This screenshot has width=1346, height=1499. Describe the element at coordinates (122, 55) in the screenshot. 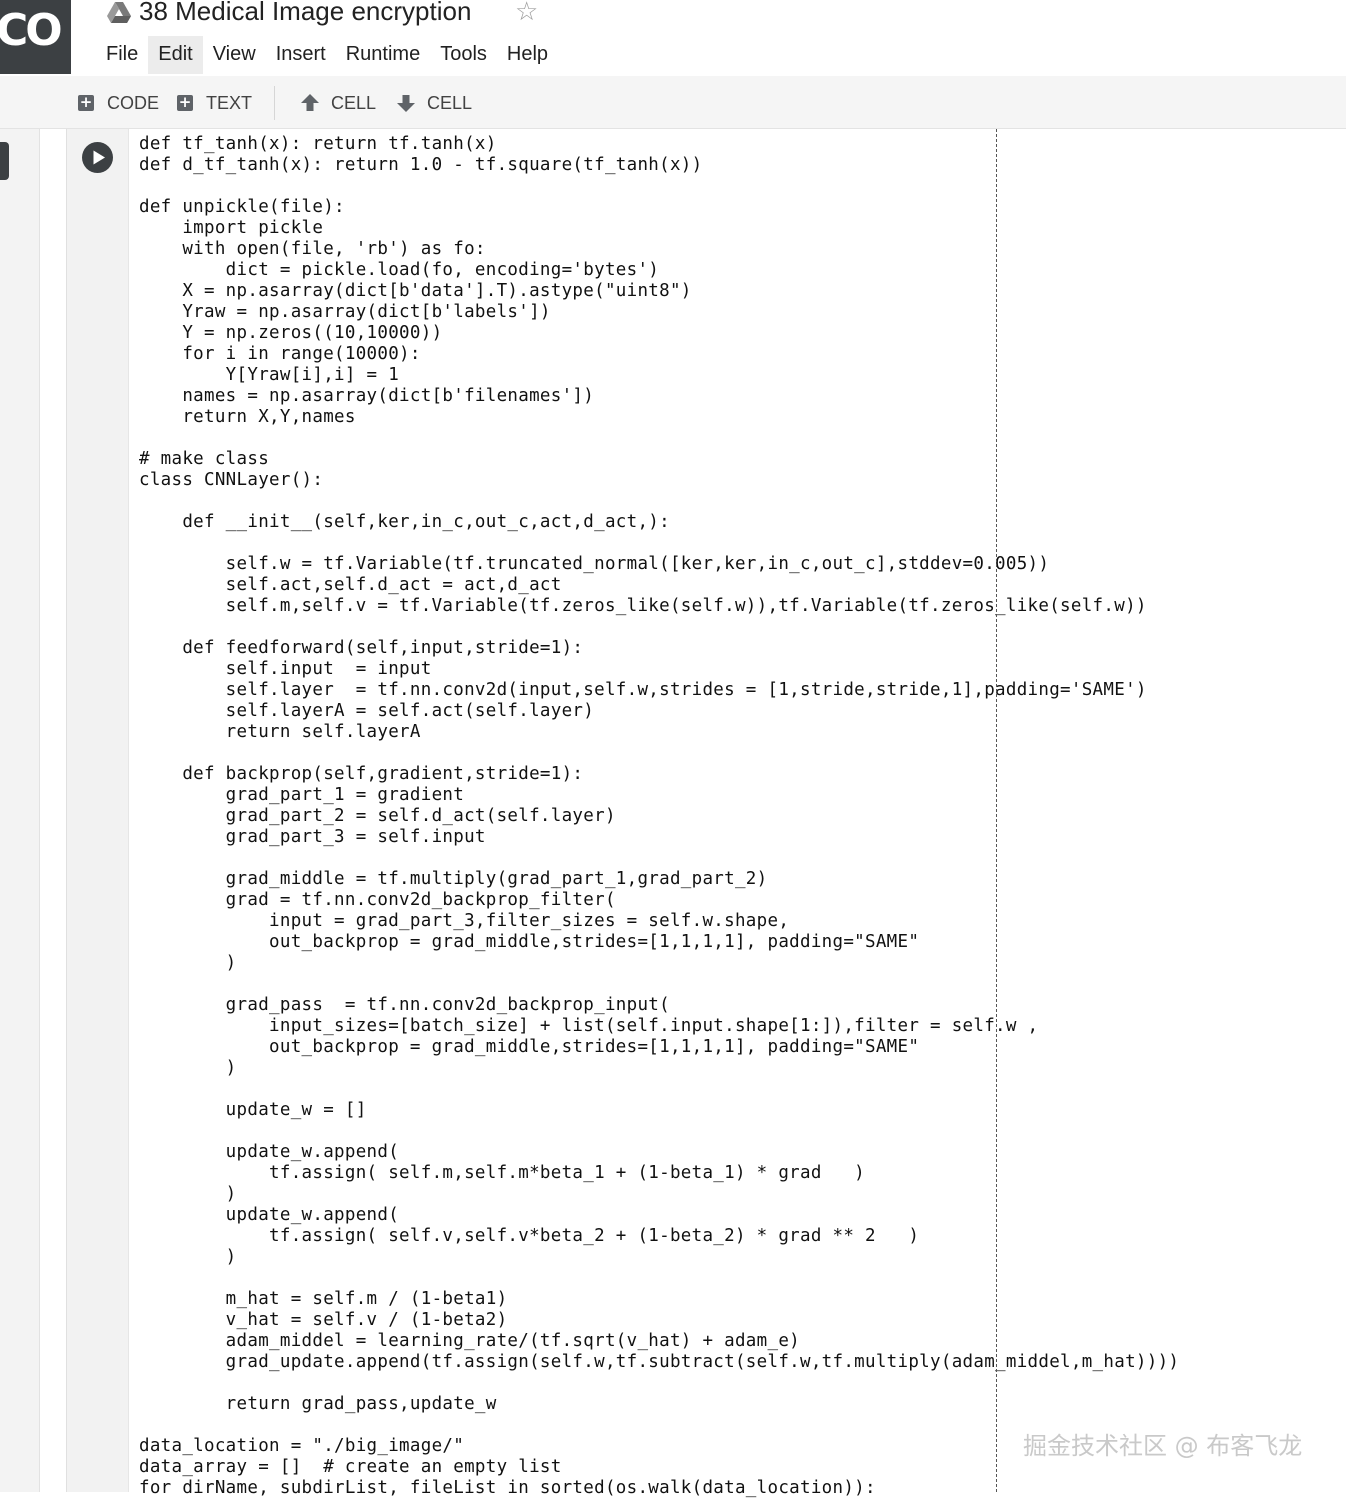

I see `menu-file: File` at that location.